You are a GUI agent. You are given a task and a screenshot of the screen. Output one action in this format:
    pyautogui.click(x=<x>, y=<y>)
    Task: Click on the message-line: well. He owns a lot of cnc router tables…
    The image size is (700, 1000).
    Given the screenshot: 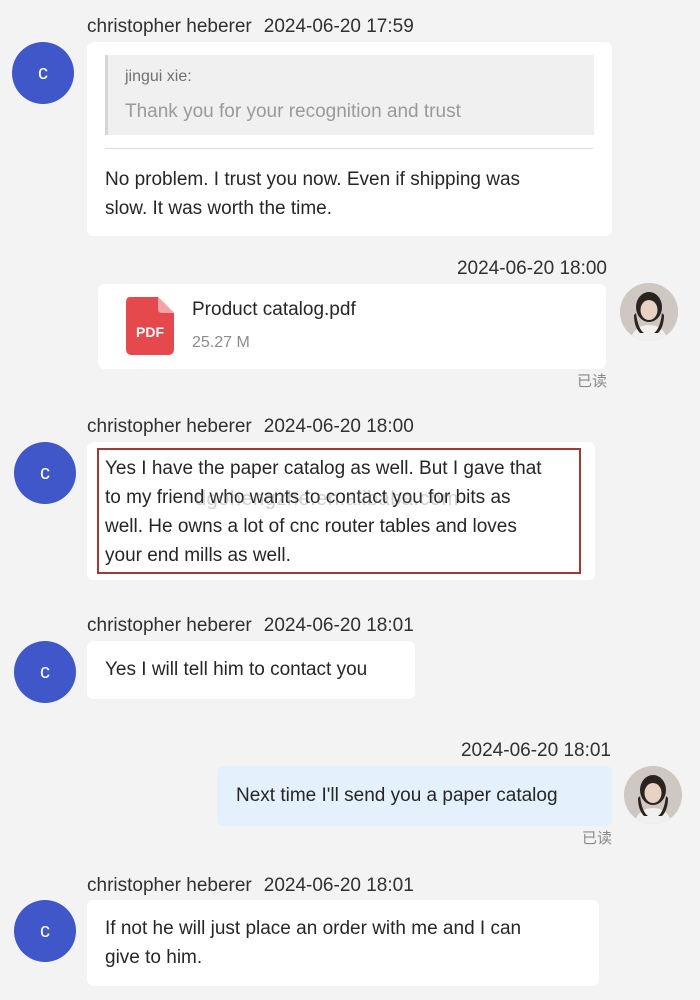 What is the action you would take?
    pyautogui.click(x=311, y=526)
    